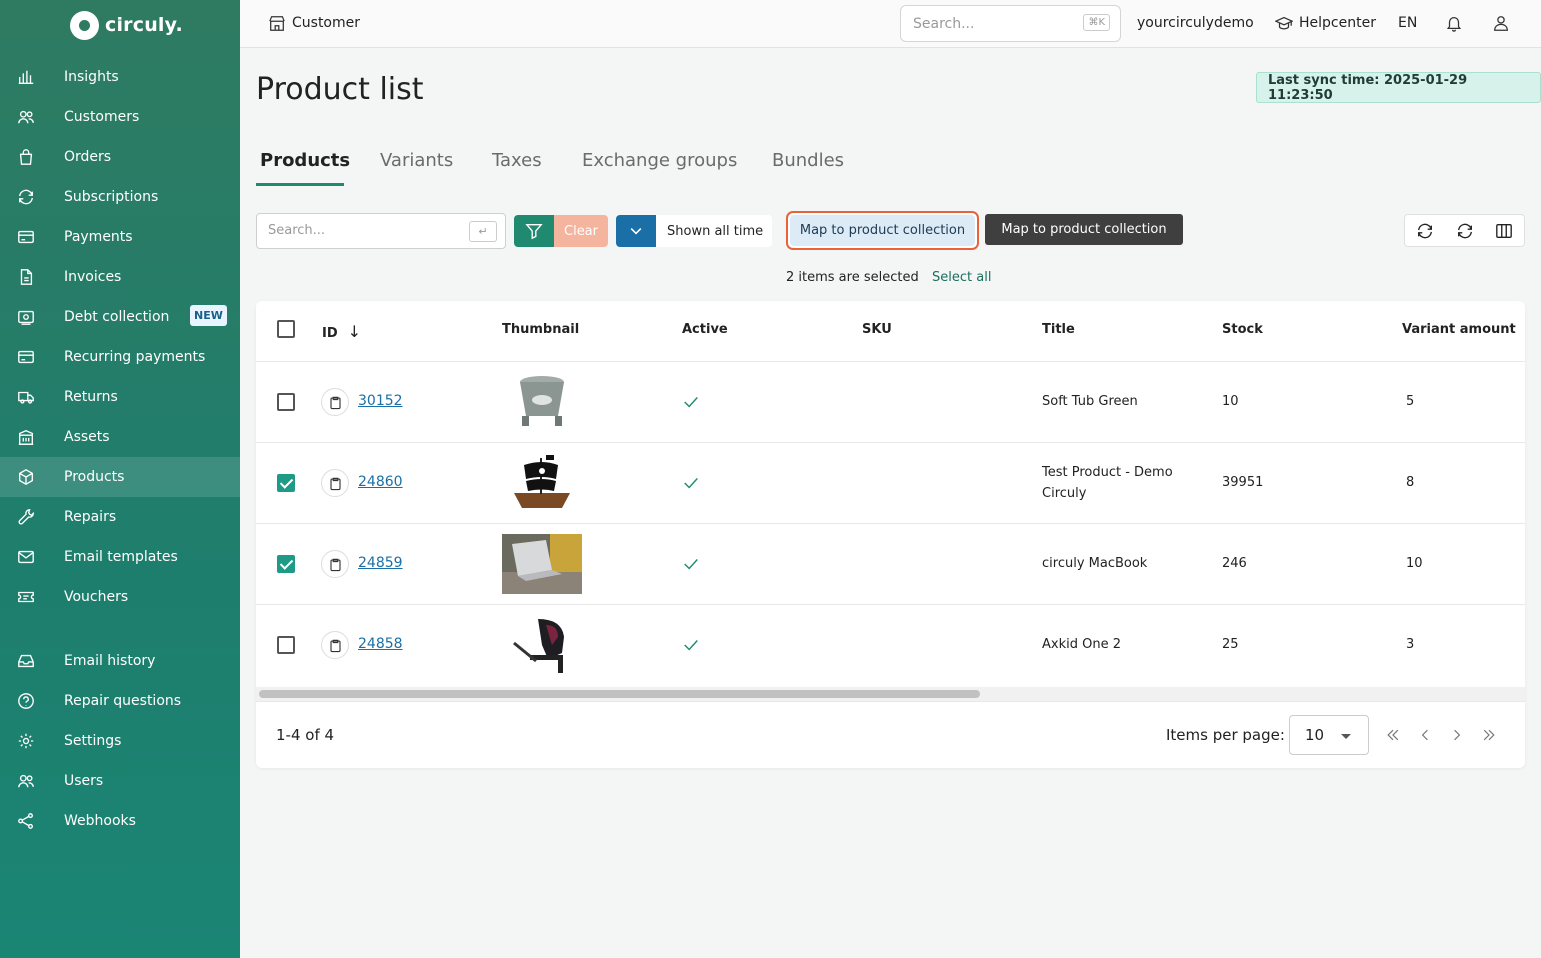  What do you see at coordinates (26, 741) in the screenshot?
I see `gear-icon` at bounding box center [26, 741].